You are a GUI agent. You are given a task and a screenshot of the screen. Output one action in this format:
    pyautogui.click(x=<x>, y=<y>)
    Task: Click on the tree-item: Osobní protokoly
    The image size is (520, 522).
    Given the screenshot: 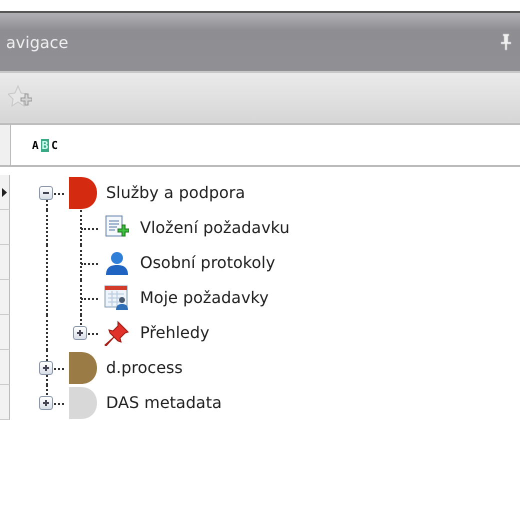 What is the action you would take?
    pyautogui.click(x=208, y=262)
    